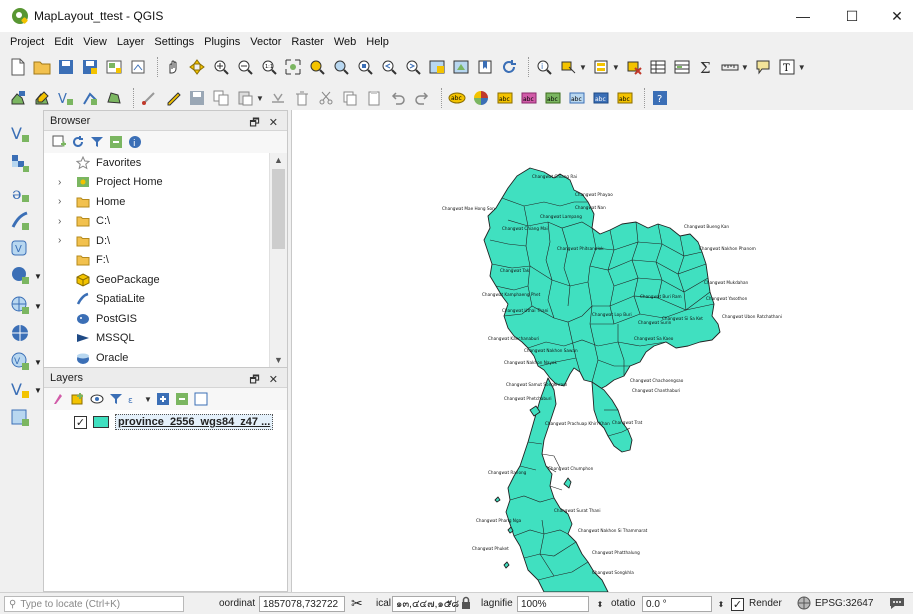 Image resolution: width=913 pixels, height=614 pixels. Describe the element at coordinates (97, 399) in the screenshot. I see `manage-map-themes-icon` at that location.